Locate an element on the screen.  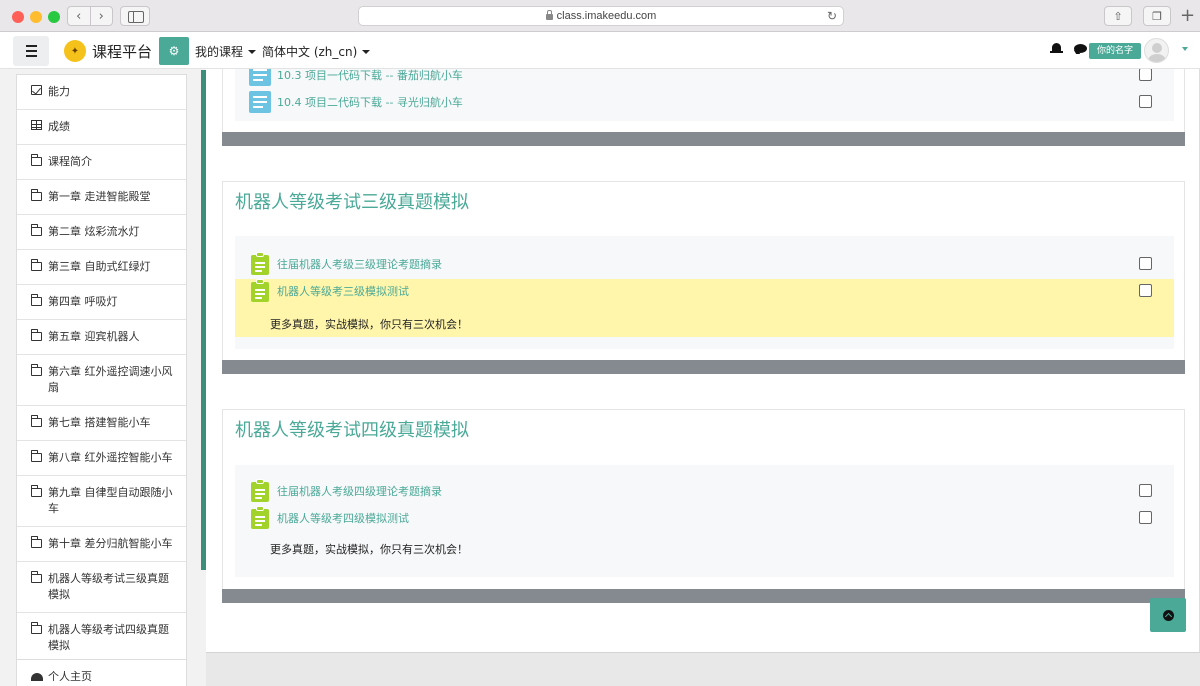
my-courses-label: 我的课程 is located at coordinates (219, 52).